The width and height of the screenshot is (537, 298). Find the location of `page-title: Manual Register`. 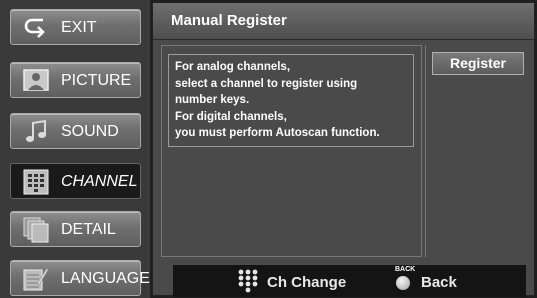

page-title: Manual Register is located at coordinates (229, 20).